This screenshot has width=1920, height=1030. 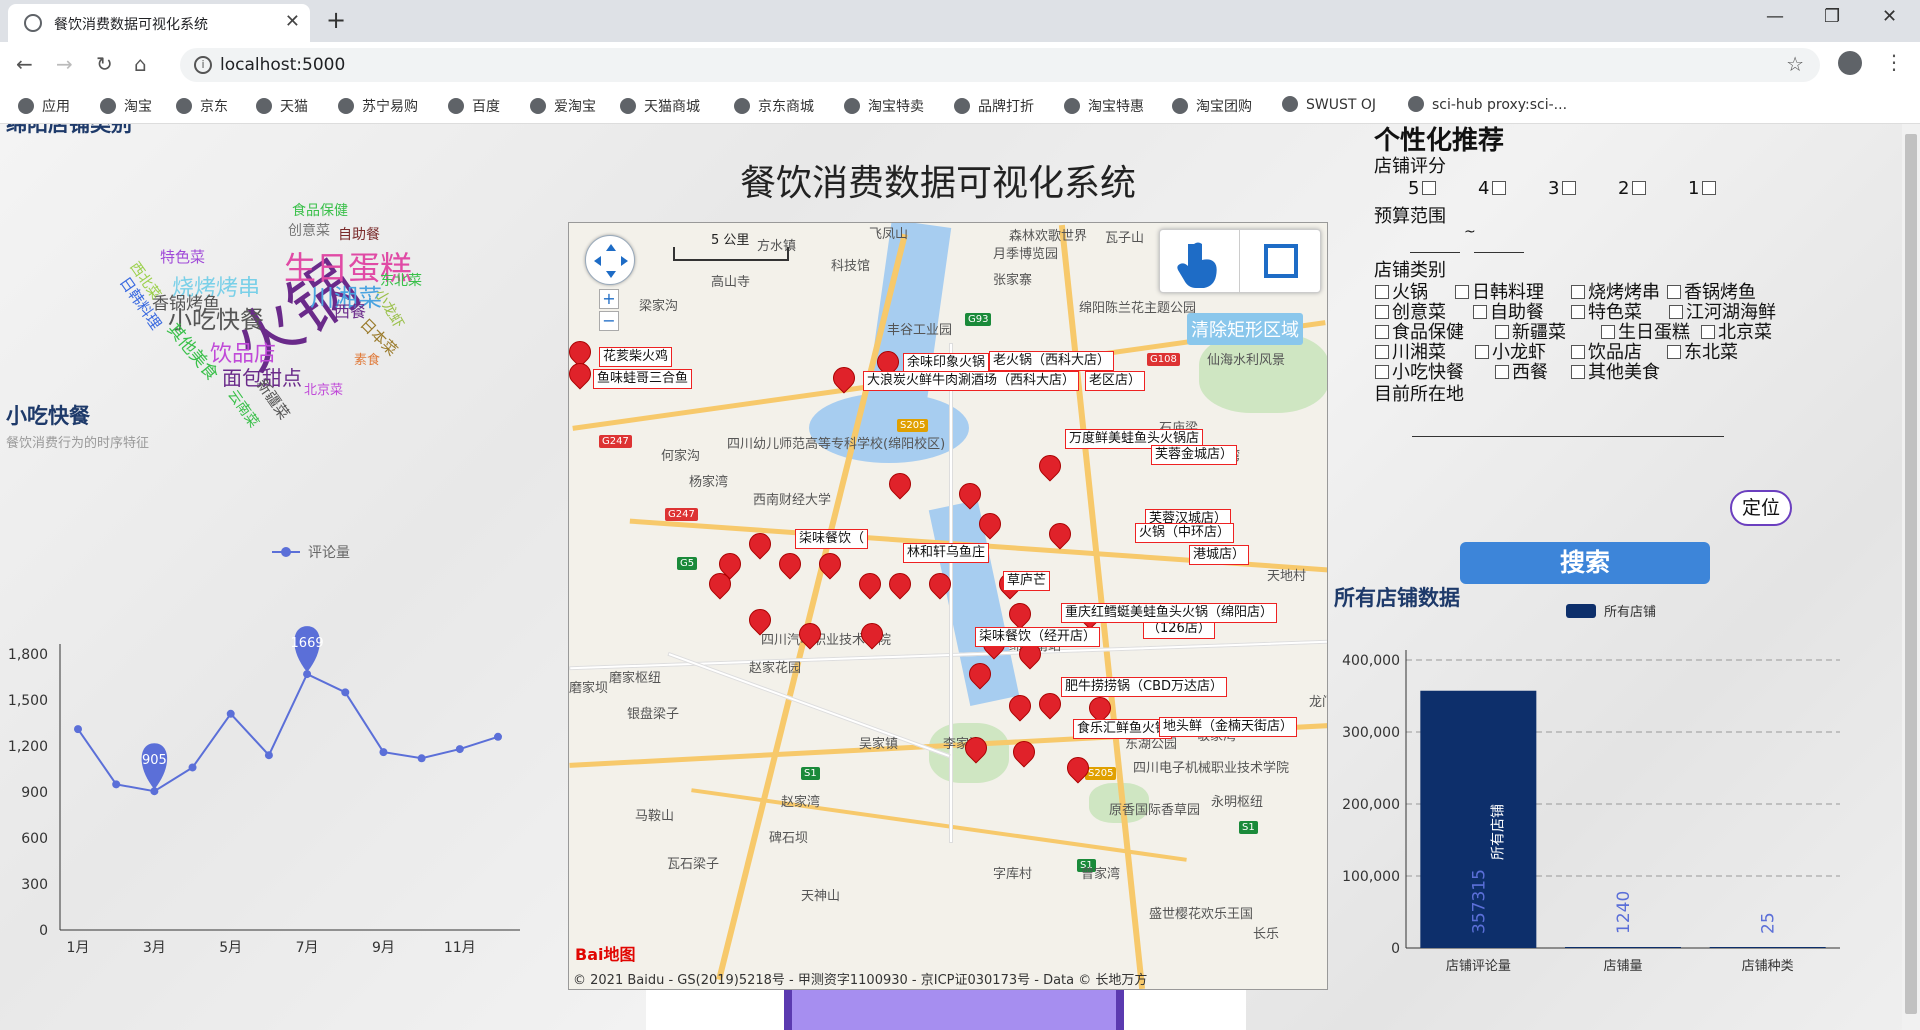 I want to click on zoom-in-button: +, so click(x=609, y=299).